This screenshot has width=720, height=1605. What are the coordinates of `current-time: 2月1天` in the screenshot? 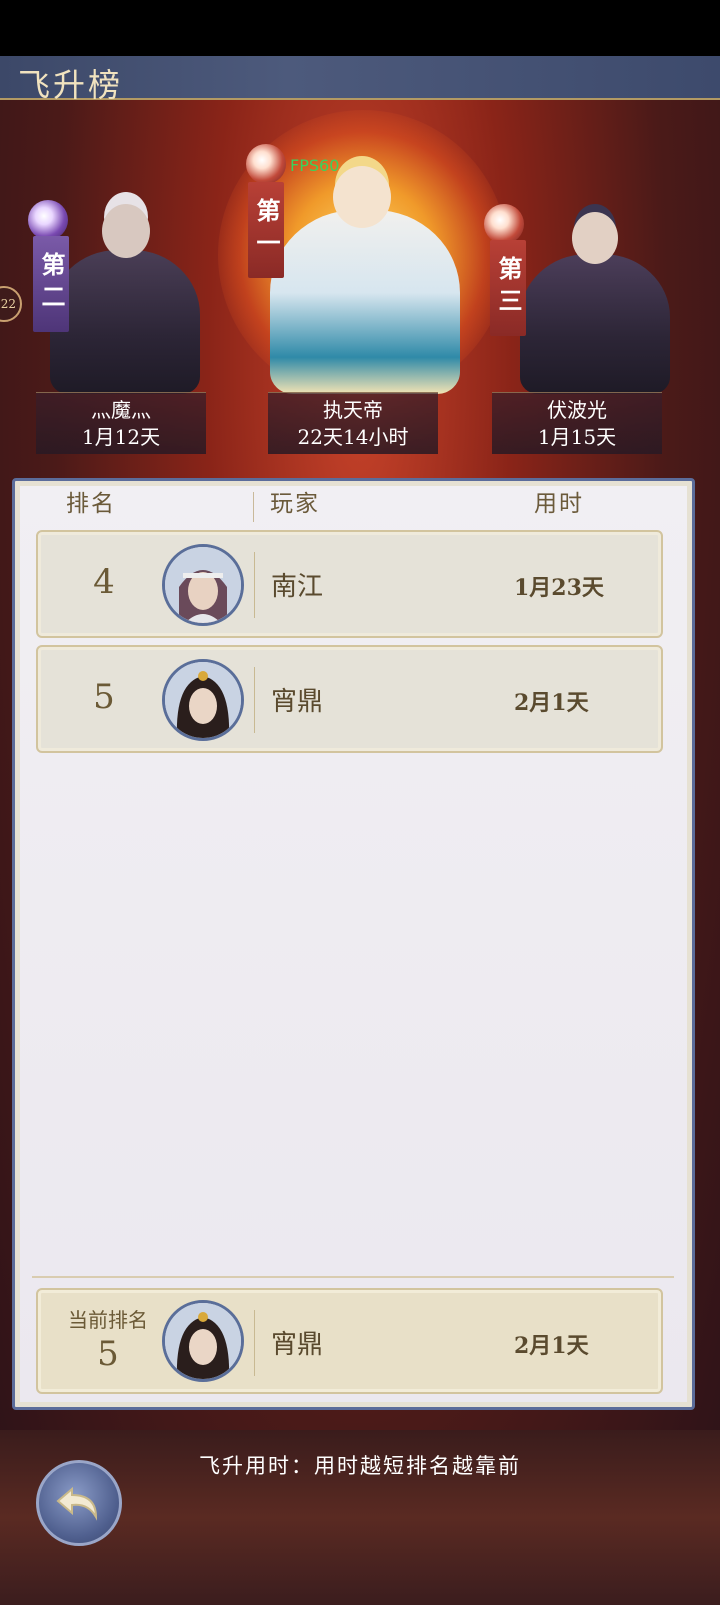 It's located at (551, 1346).